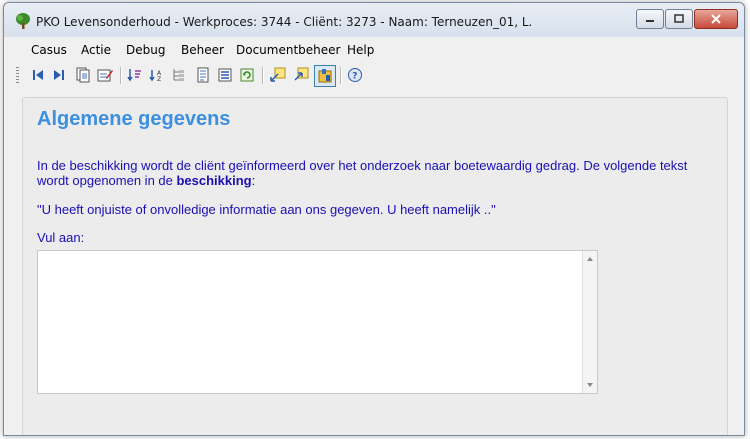 The image size is (750, 439). I want to click on info-suffix: :, so click(253, 180).